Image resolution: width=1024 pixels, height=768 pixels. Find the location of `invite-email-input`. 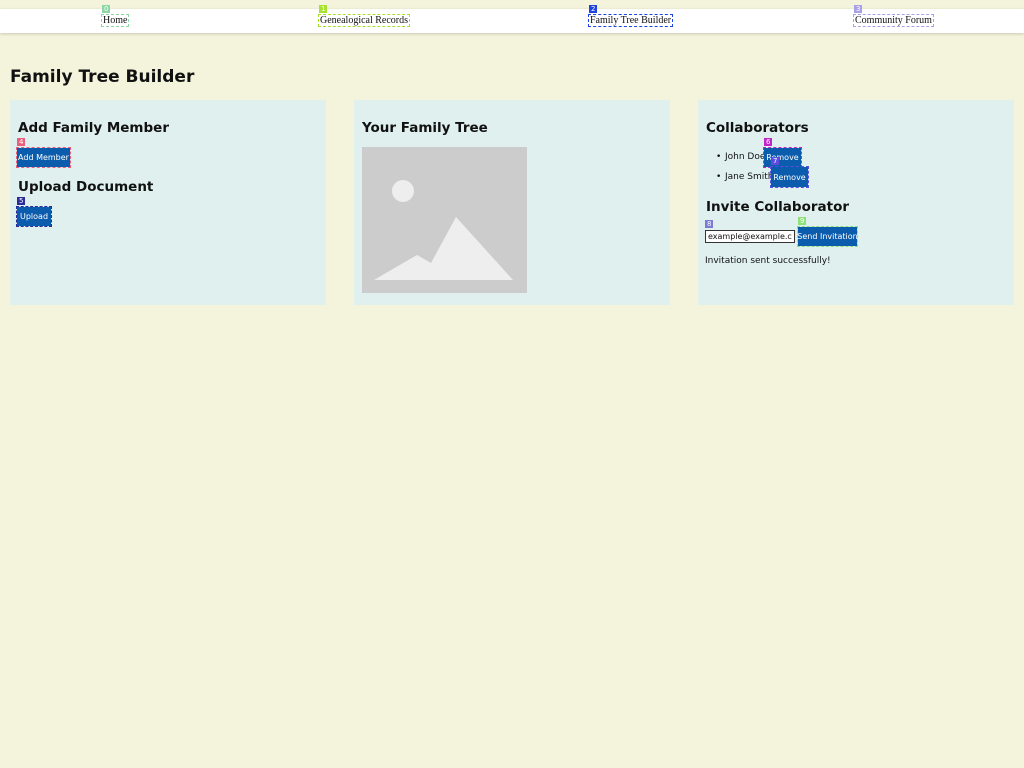

invite-email-input is located at coordinates (750, 236).